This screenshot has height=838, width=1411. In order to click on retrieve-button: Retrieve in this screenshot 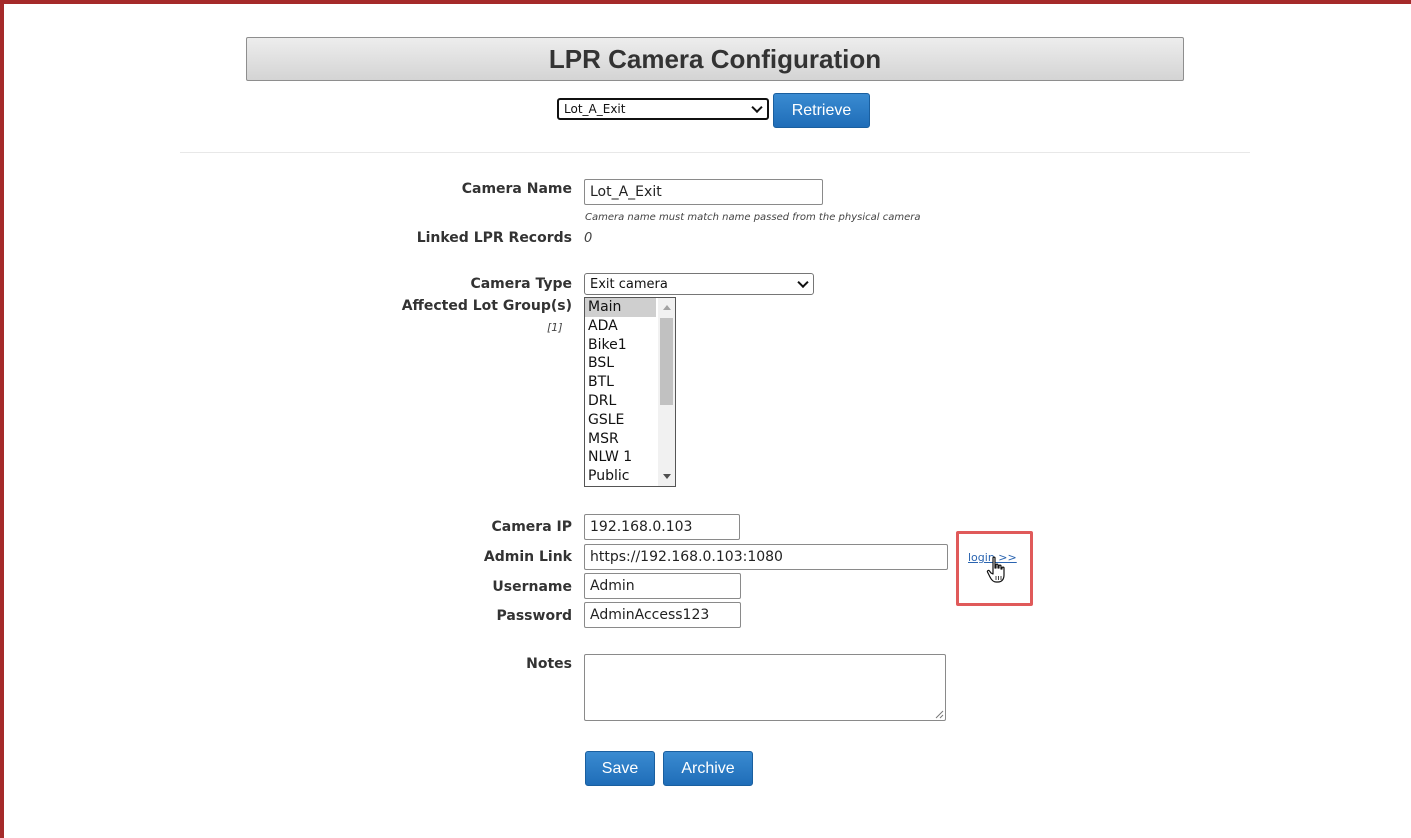, I will do `click(821, 110)`.